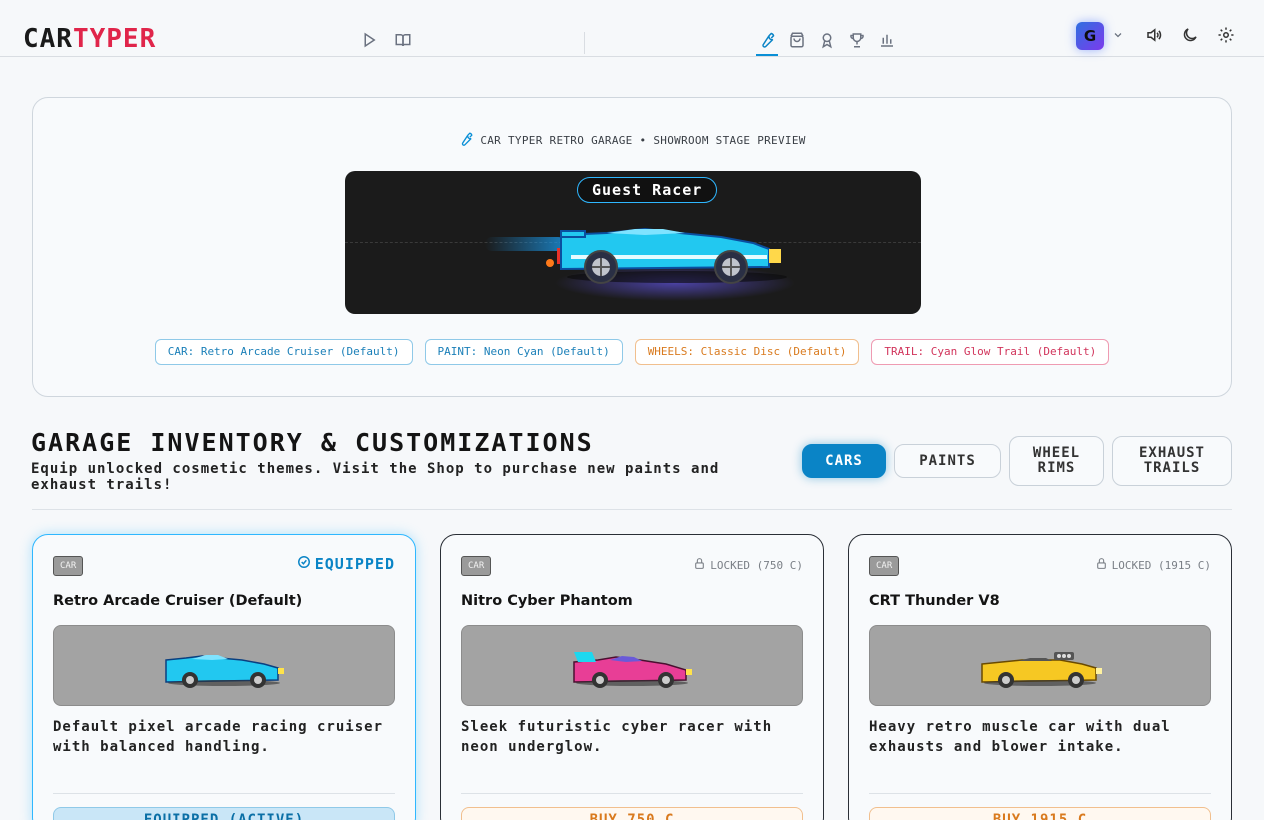 The height and width of the screenshot is (820, 1264). What do you see at coordinates (990, 352) in the screenshot?
I see `chip-trail: TRAIL: Cyan Glow Trail (Default)` at bounding box center [990, 352].